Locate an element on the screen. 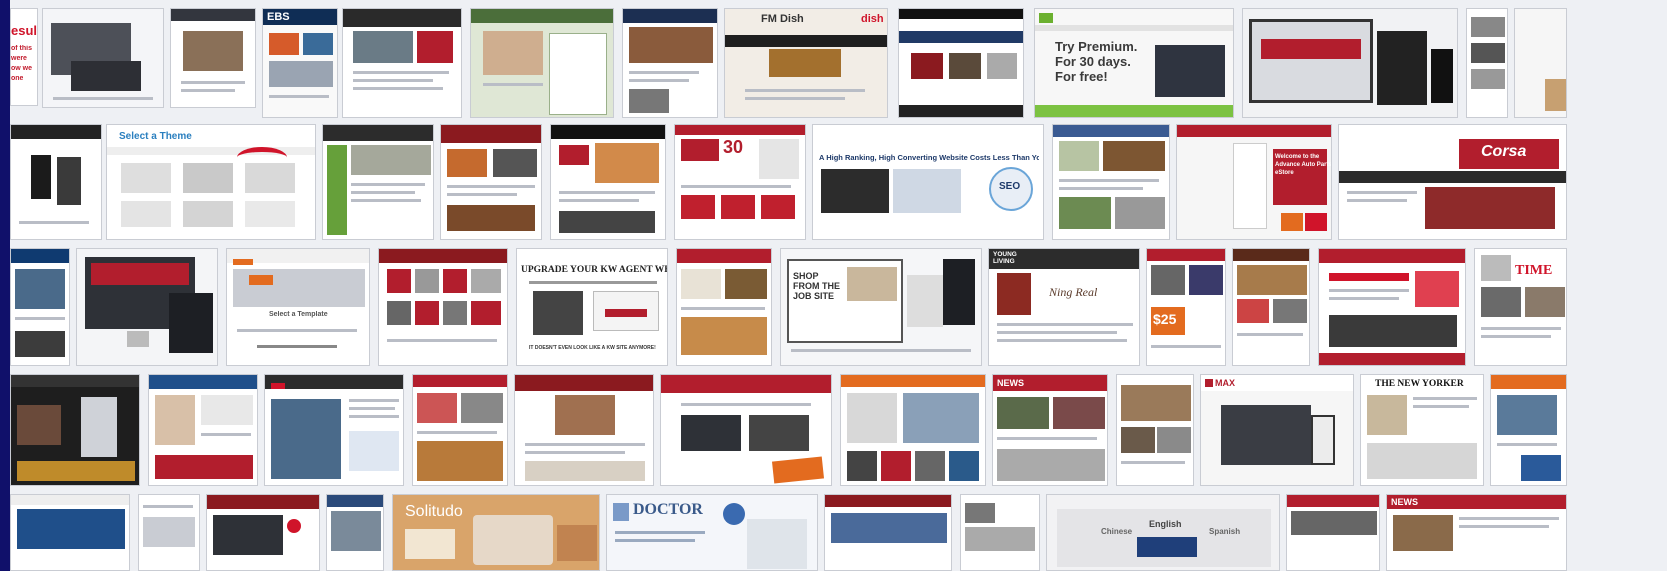 The height and width of the screenshot is (571, 1667). dish-logo: dish is located at coordinates (872, 19).